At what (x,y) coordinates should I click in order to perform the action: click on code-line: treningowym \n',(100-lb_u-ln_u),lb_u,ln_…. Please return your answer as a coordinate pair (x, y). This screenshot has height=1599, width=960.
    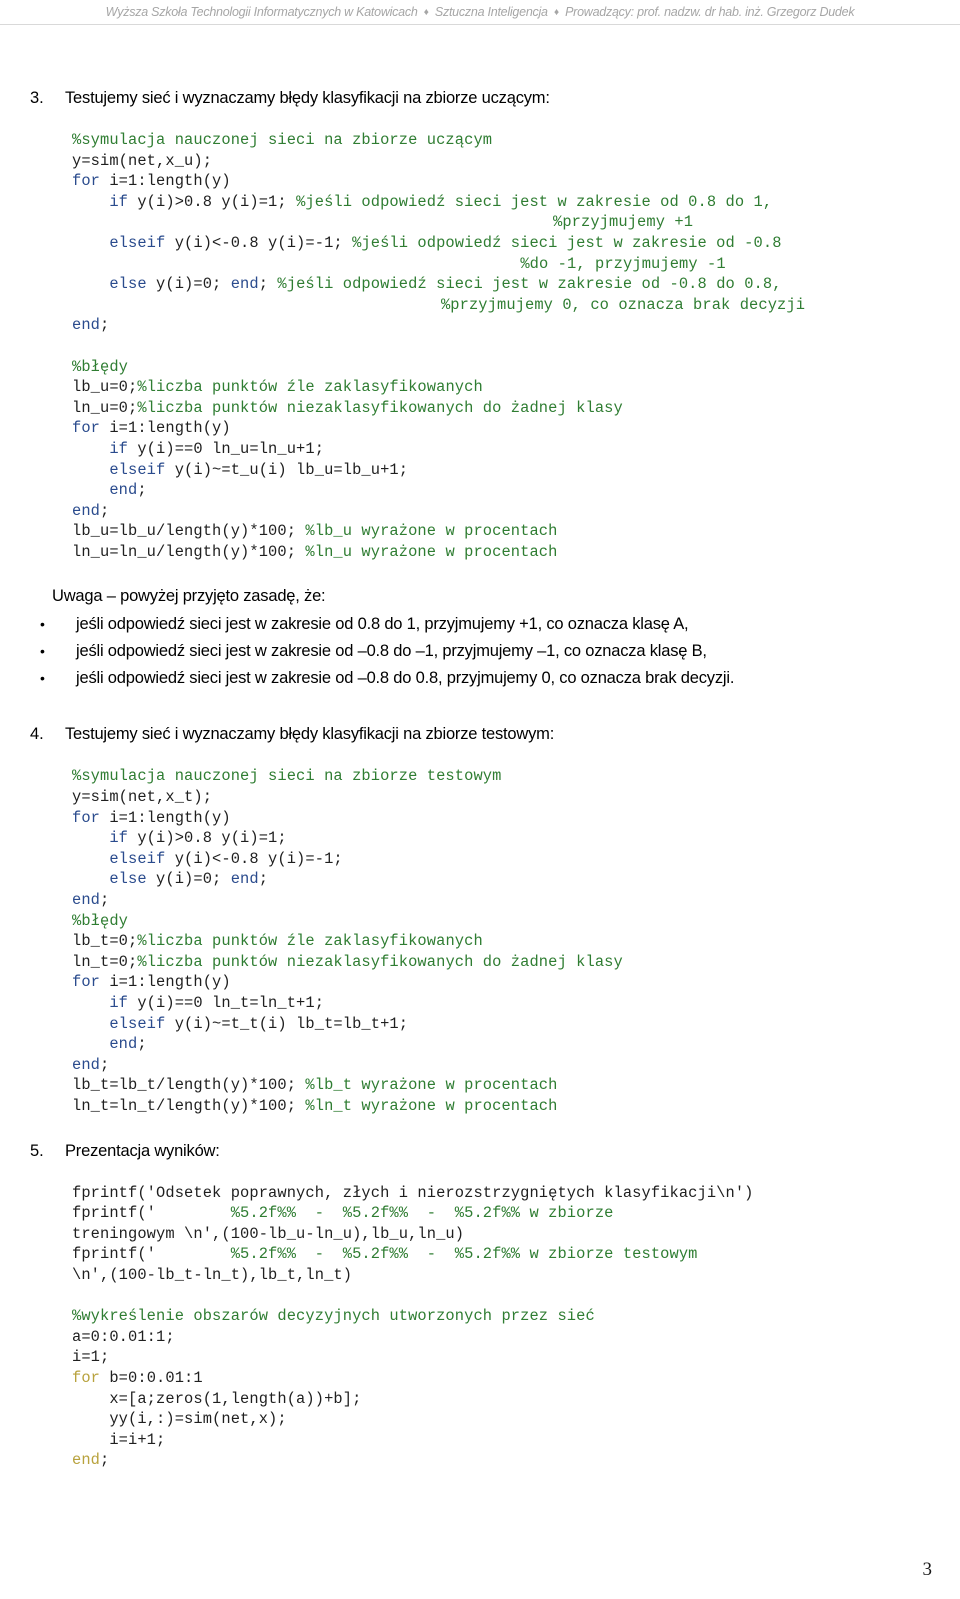
    Looking at the image, I should click on (268, 1233).